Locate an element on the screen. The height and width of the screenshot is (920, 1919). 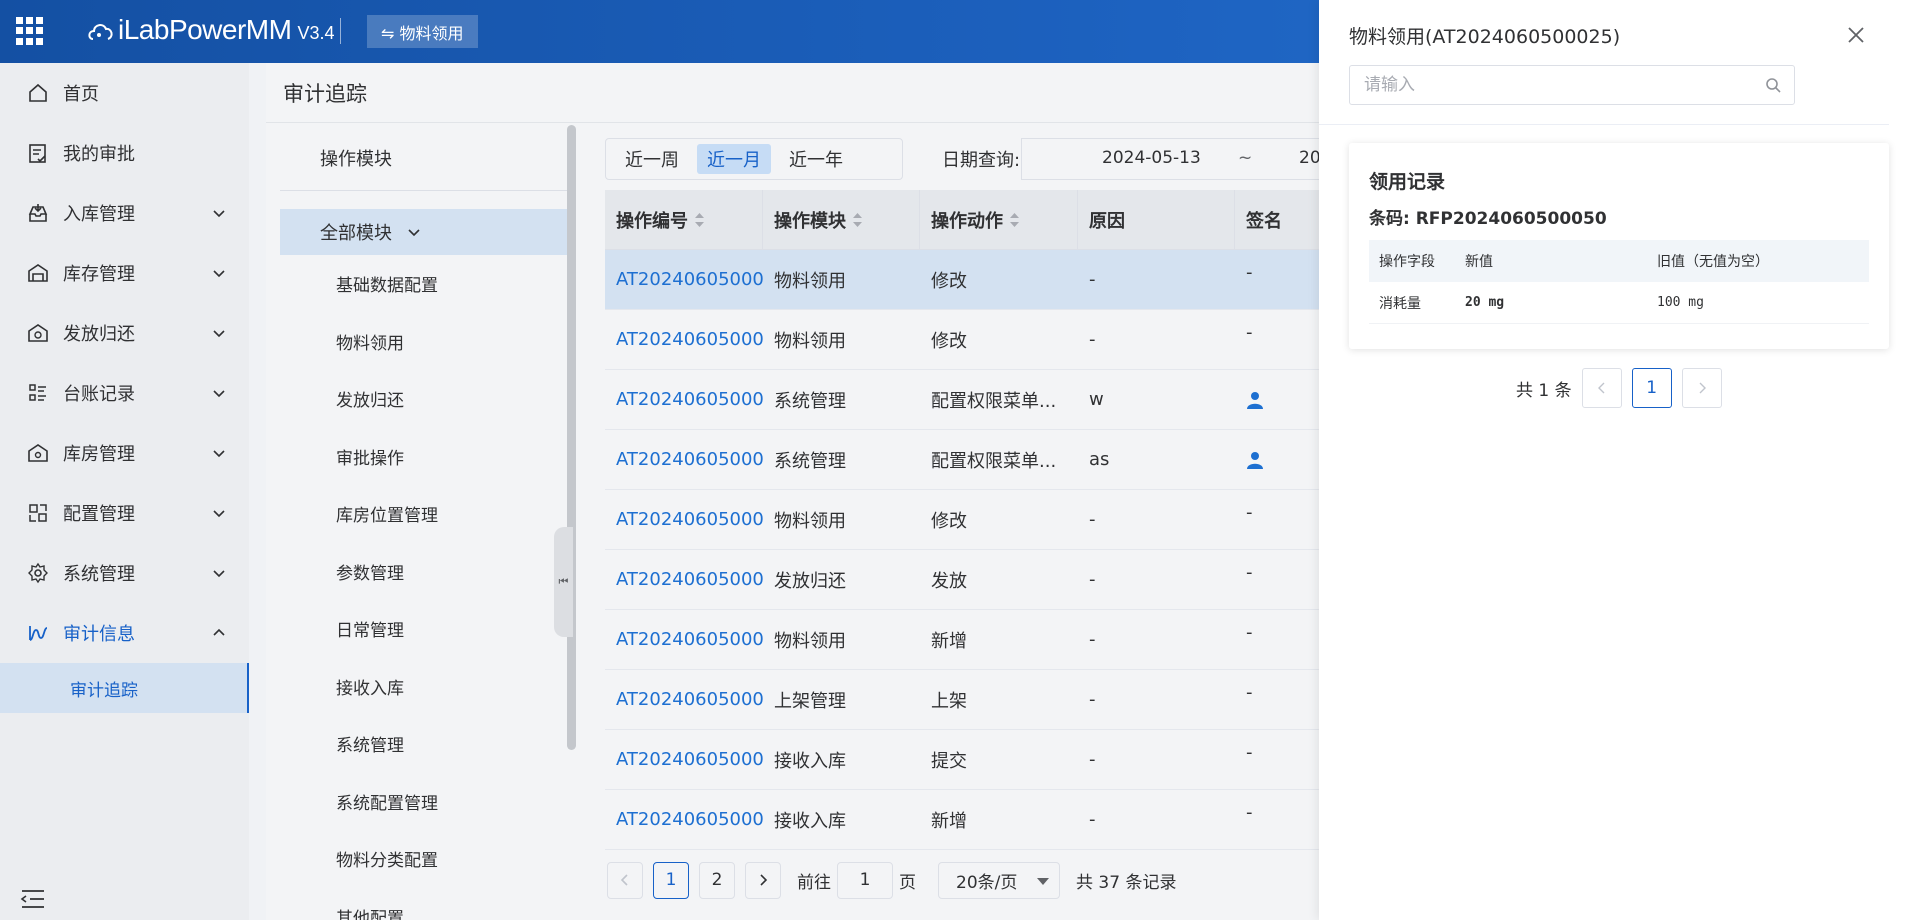
sidebar-subitem-audit-trail: 审计追踪 is located at coordinates (124, 688).